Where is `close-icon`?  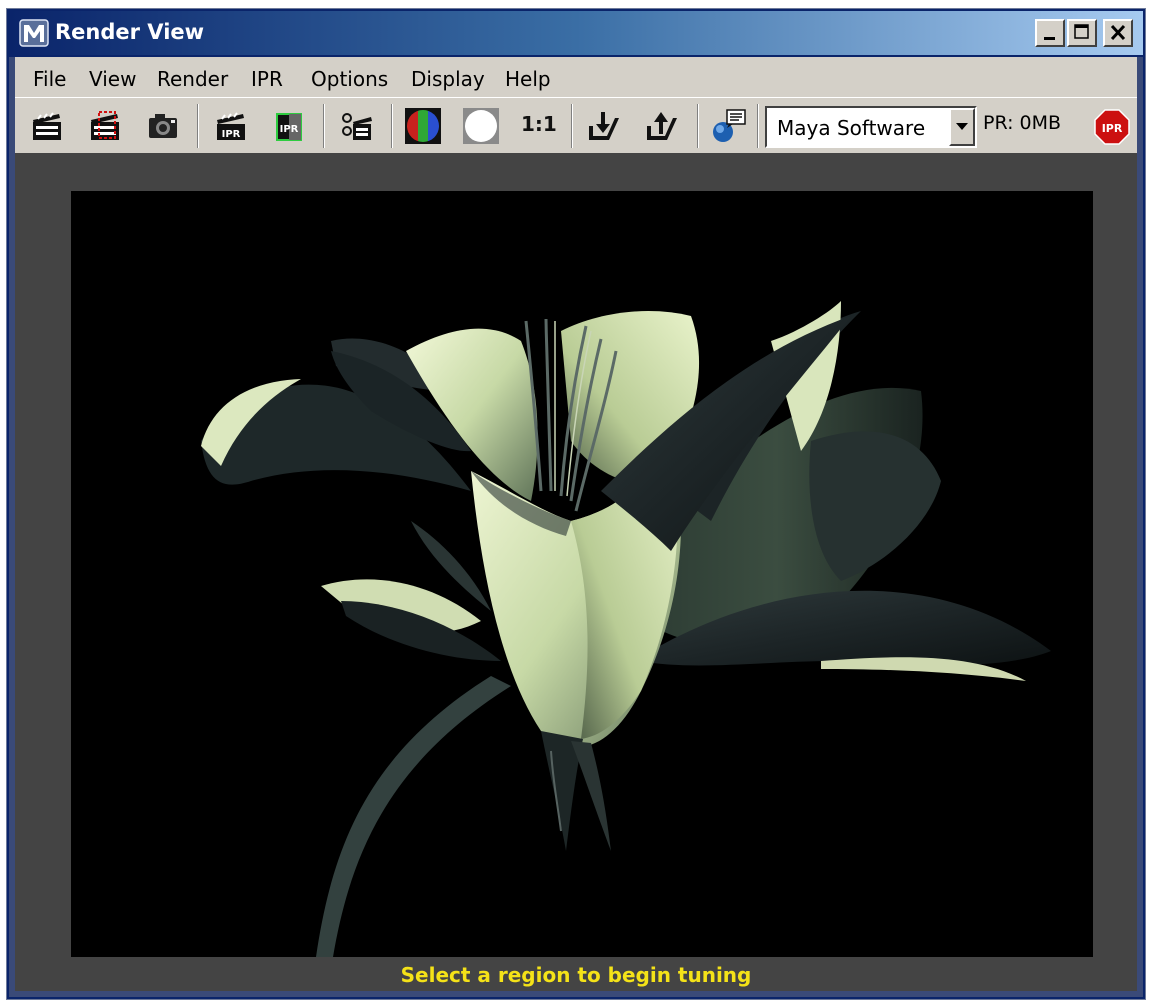 close-icon is located at coordinates (1118, 32).